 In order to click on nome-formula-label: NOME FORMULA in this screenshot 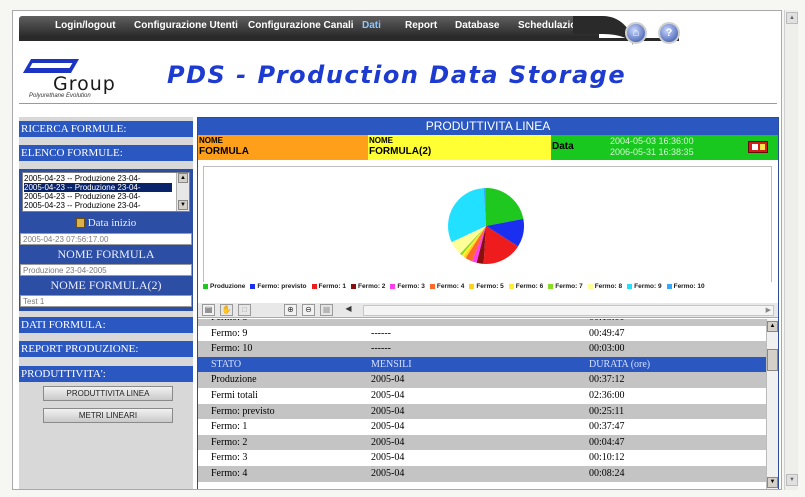, I will do `click(106, 254)`.